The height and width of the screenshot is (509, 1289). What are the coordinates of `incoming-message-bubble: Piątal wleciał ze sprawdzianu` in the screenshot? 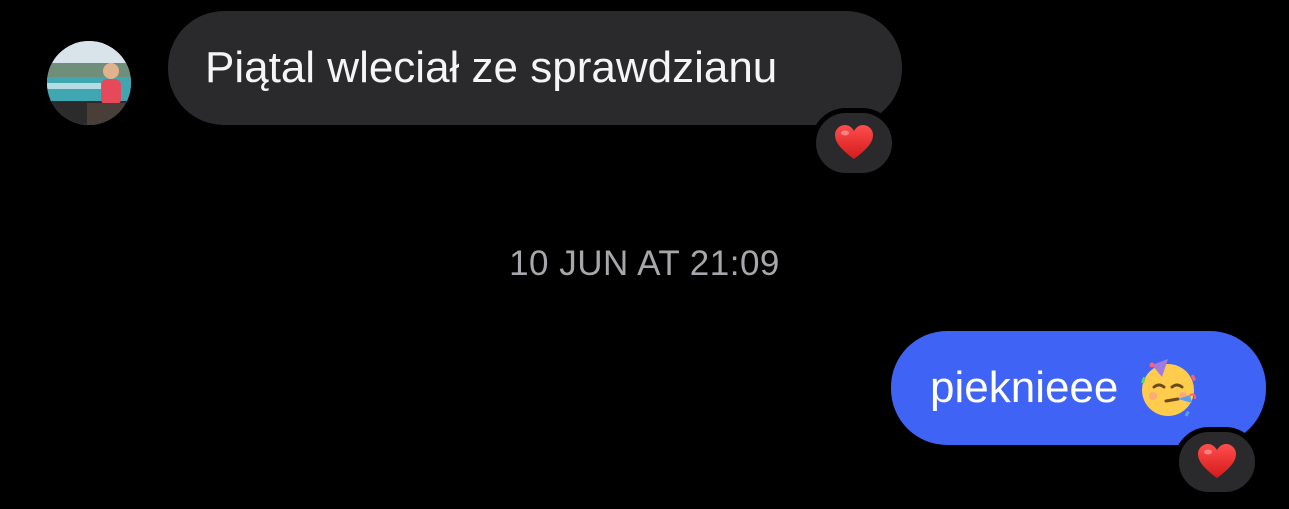 It's located at (535, 68).